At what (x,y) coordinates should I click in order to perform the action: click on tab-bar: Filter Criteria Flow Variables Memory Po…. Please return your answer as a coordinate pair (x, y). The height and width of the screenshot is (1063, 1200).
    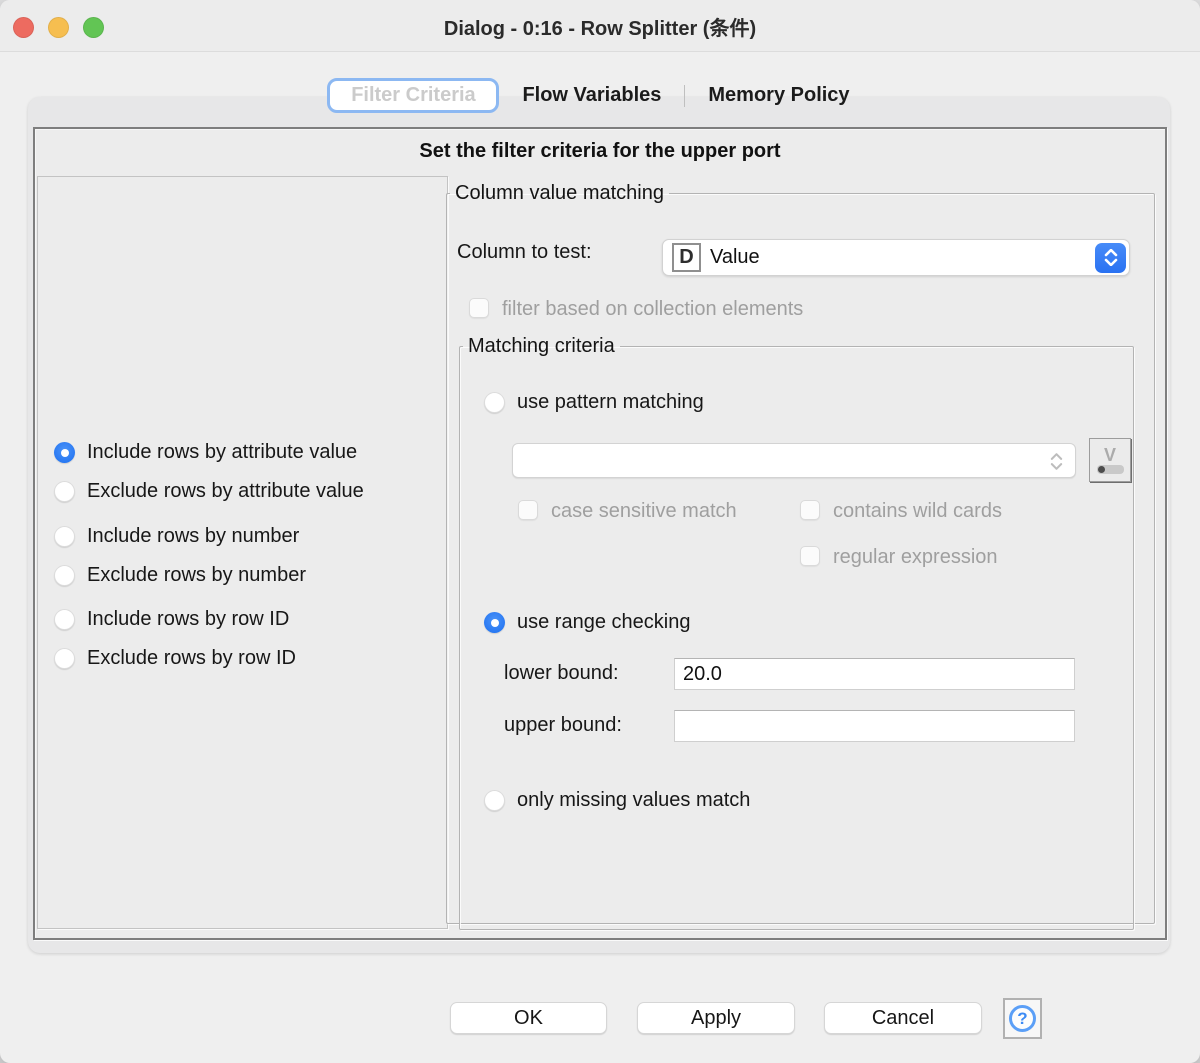
    Looking at the image, I should click on (600, 95).